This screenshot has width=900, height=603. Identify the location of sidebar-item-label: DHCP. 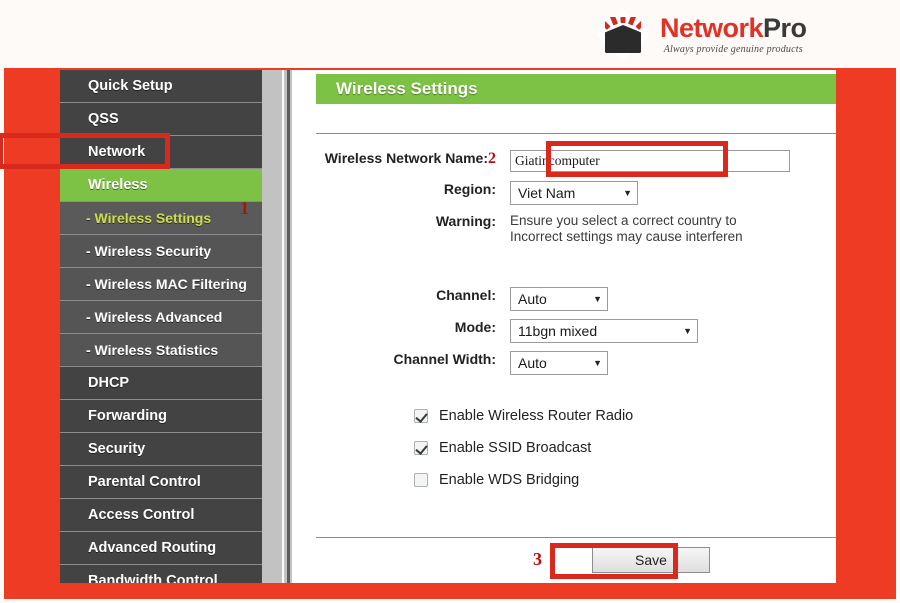
(109, 383).